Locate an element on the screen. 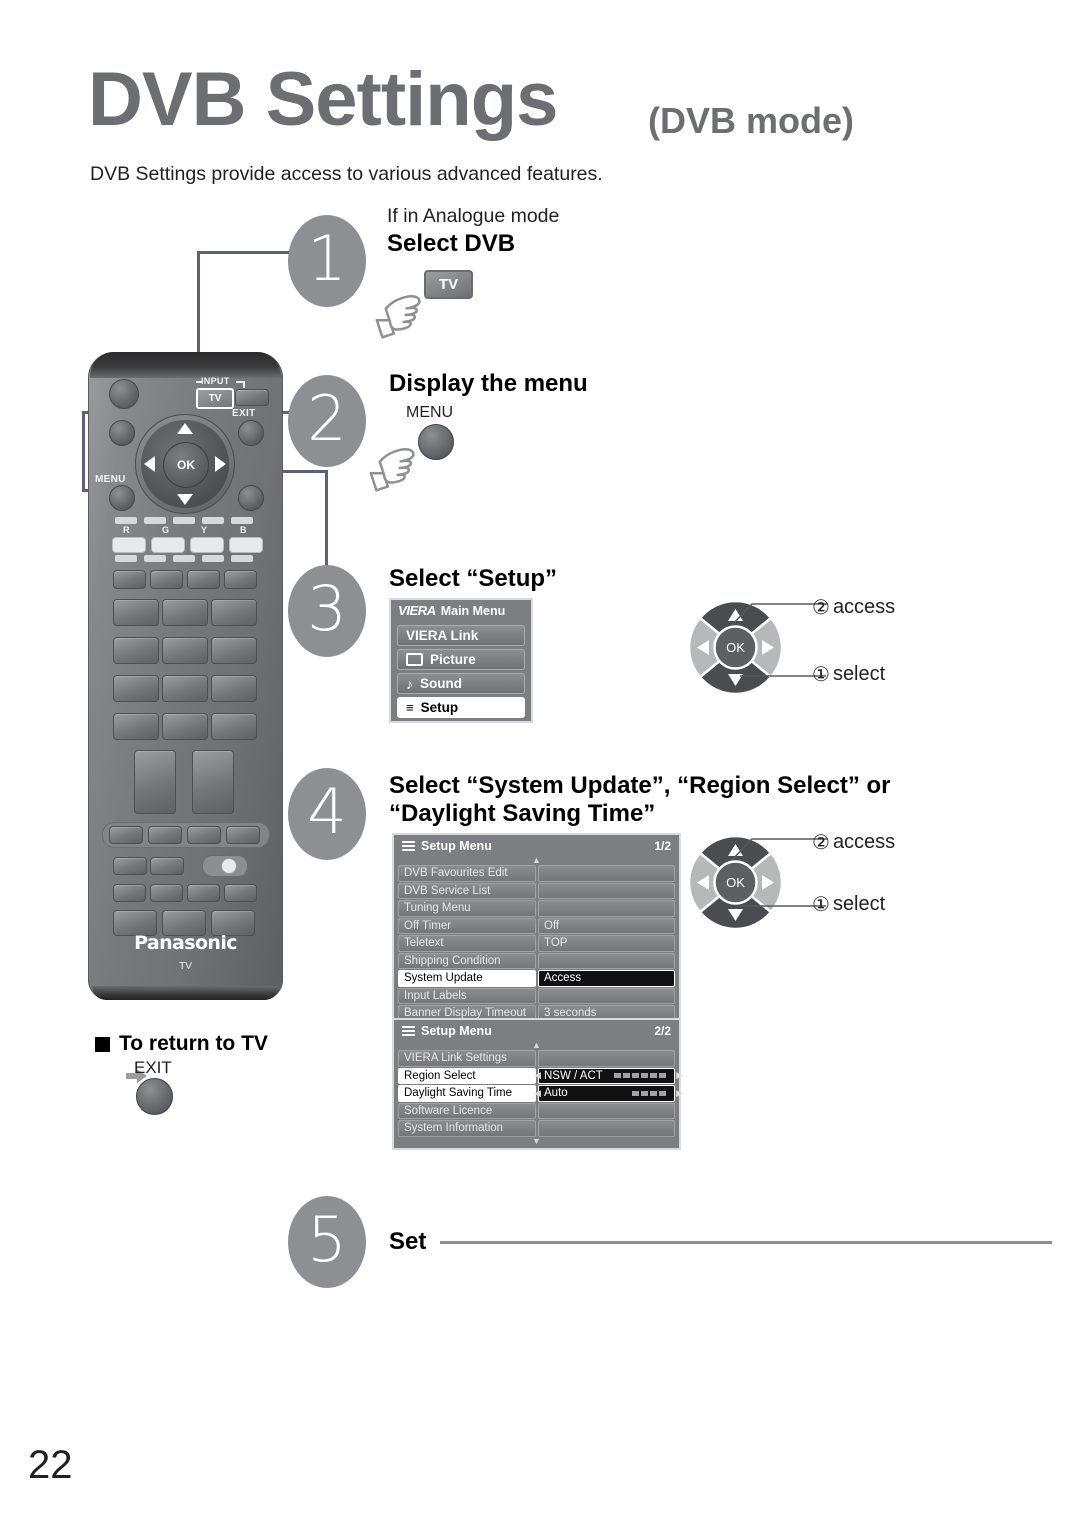 The image size is (1080, 1528). scroll-down-indicator-2: ▼ is located at coordinates (536, 1142).